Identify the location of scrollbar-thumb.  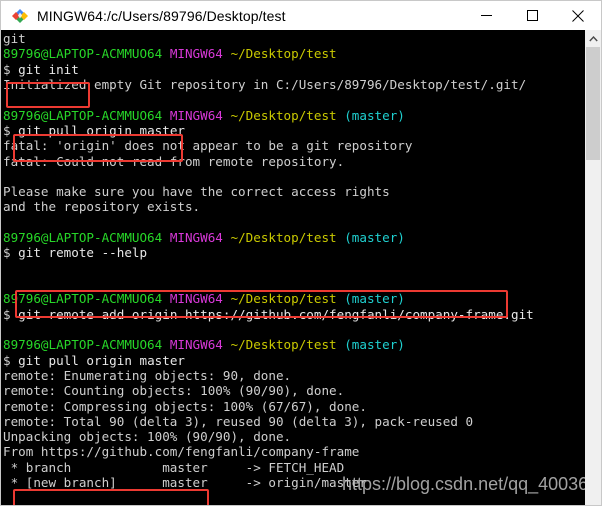
(593, 103).